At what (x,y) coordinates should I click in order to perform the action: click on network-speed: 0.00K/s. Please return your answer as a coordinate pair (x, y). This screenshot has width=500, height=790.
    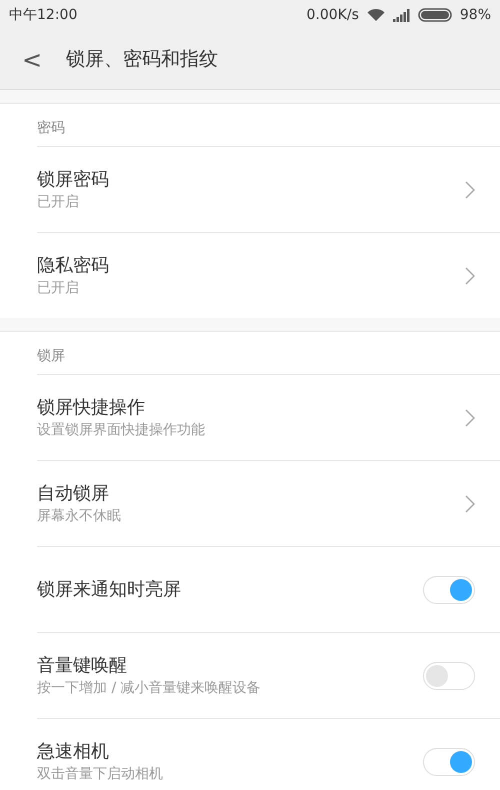
    Looking at the image, I should click on (332, 15).